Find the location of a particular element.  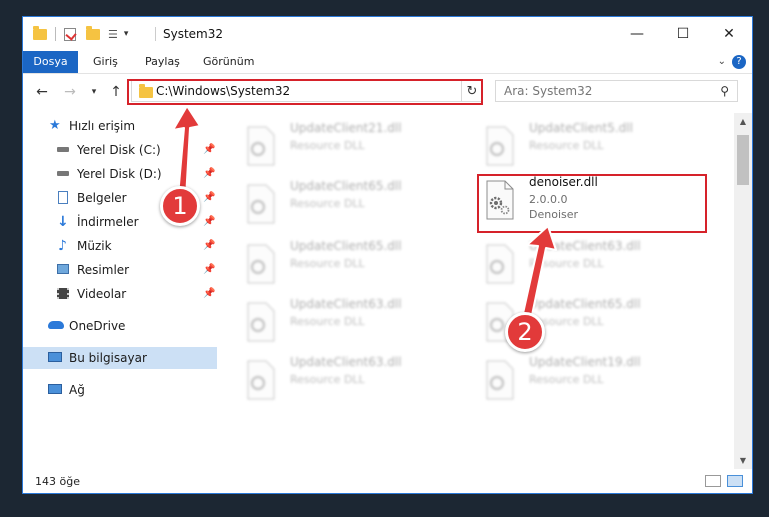

chevron-down-icon: ▾ is located at coordinates (126, 34).